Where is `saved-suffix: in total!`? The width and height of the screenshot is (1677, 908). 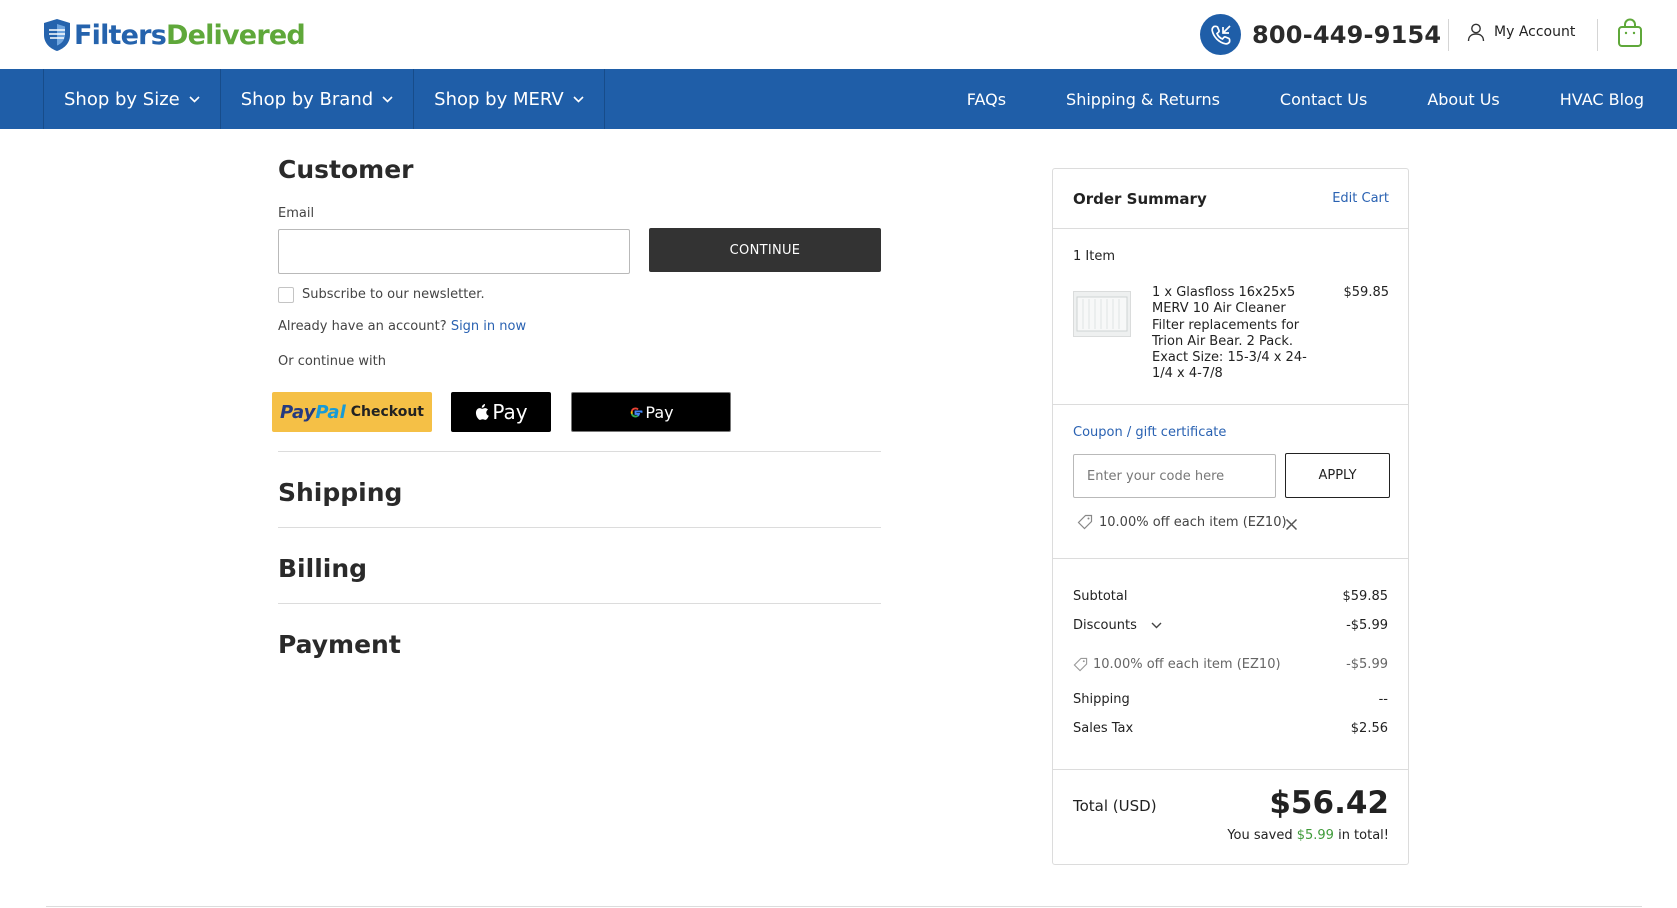 saved-suffix: in total! is located at coordinates (1363, 835).